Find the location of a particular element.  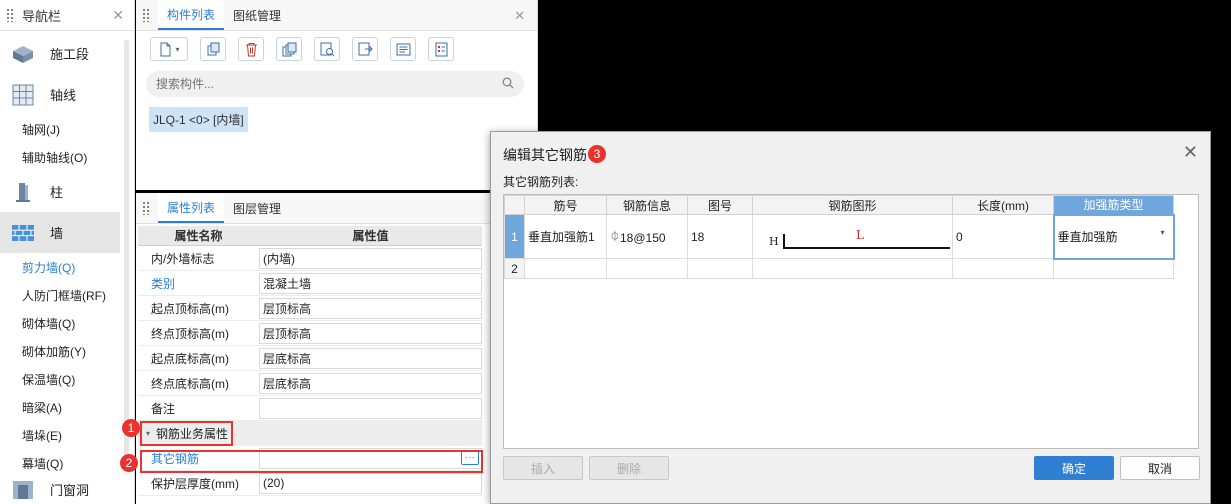

property-value: (20) is located at coordinates (370, 483).